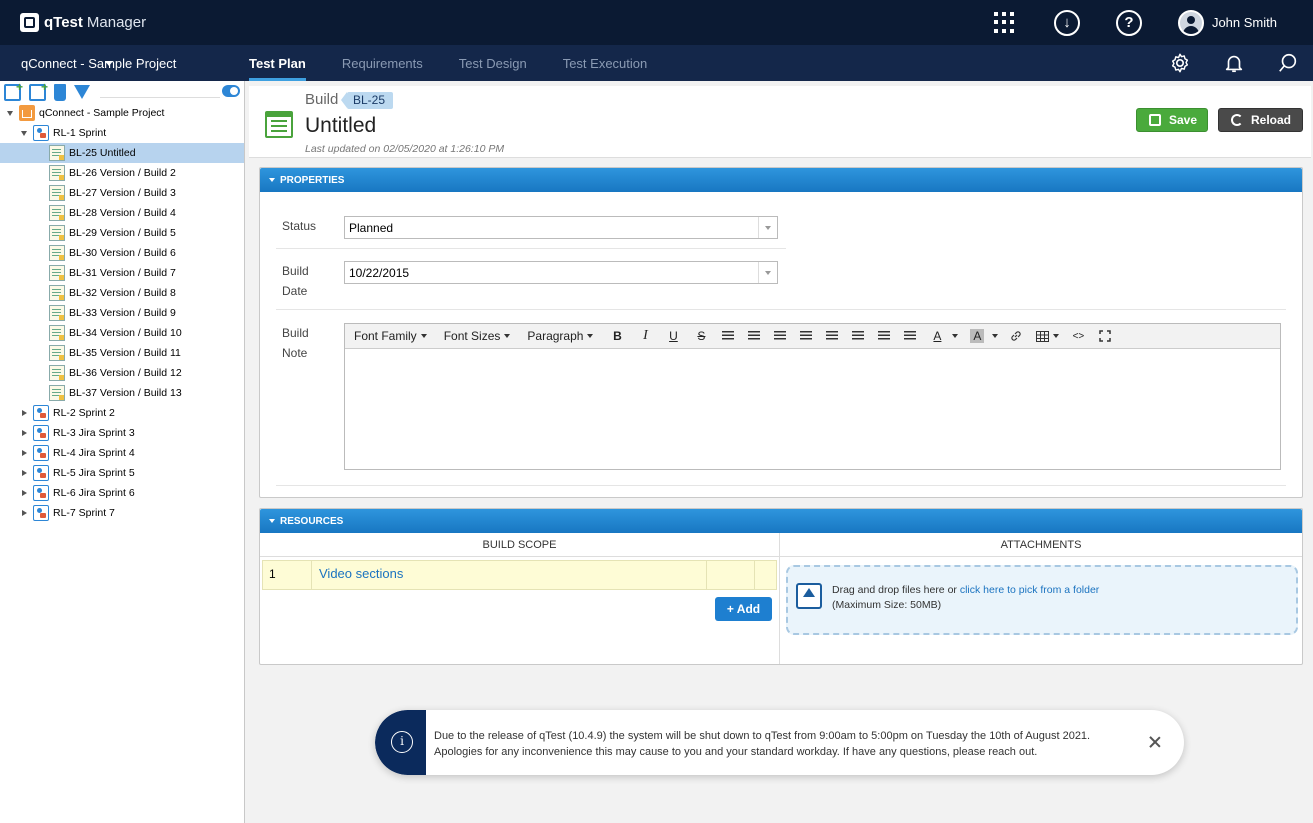 The height and width of the screenshot is (823, 1313). I want to click on tree-item-build: BL-25 Untitled, so click(122, 153).